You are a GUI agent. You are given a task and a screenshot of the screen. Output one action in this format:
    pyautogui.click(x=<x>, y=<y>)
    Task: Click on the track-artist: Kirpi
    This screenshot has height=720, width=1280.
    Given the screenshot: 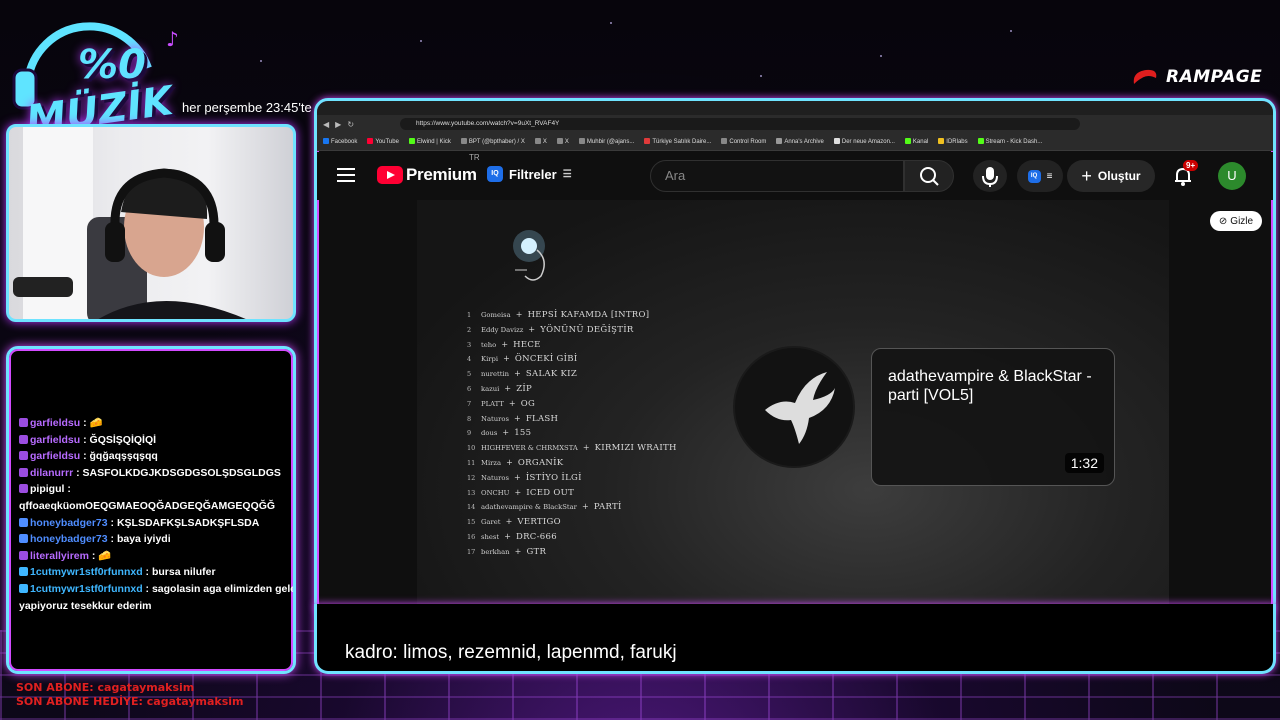 What is the action you would take?
    pyautogui.click(x=490, y=359)
    